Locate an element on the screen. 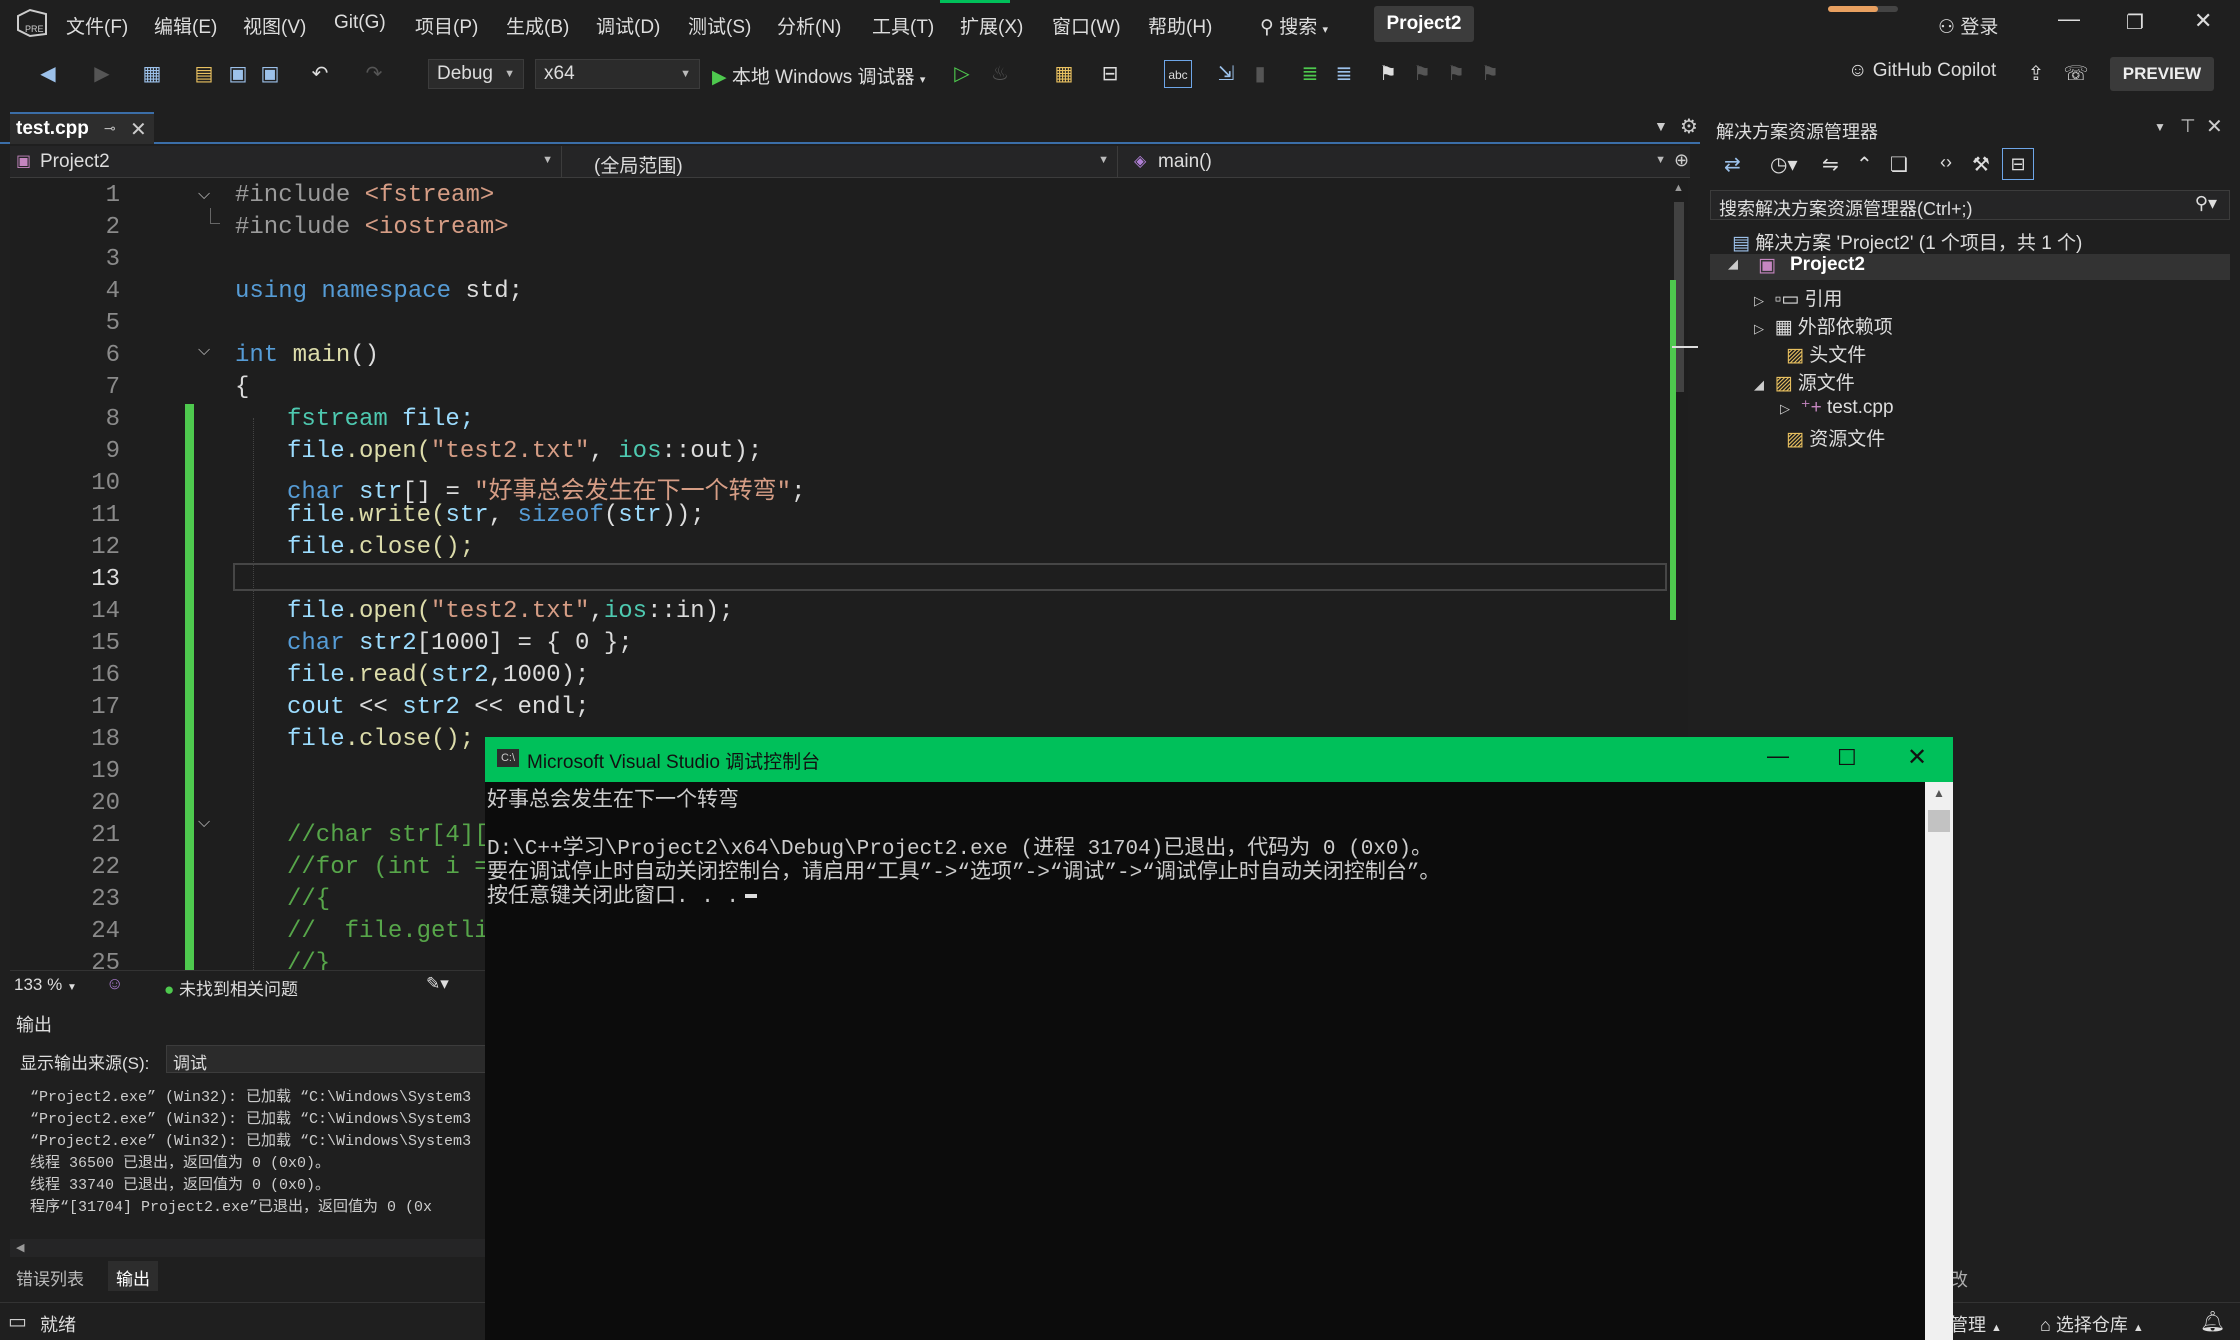 The image size is (2240, 1340). bookmark-next-icon: ⚑ is located at coordinates (1456, 74).